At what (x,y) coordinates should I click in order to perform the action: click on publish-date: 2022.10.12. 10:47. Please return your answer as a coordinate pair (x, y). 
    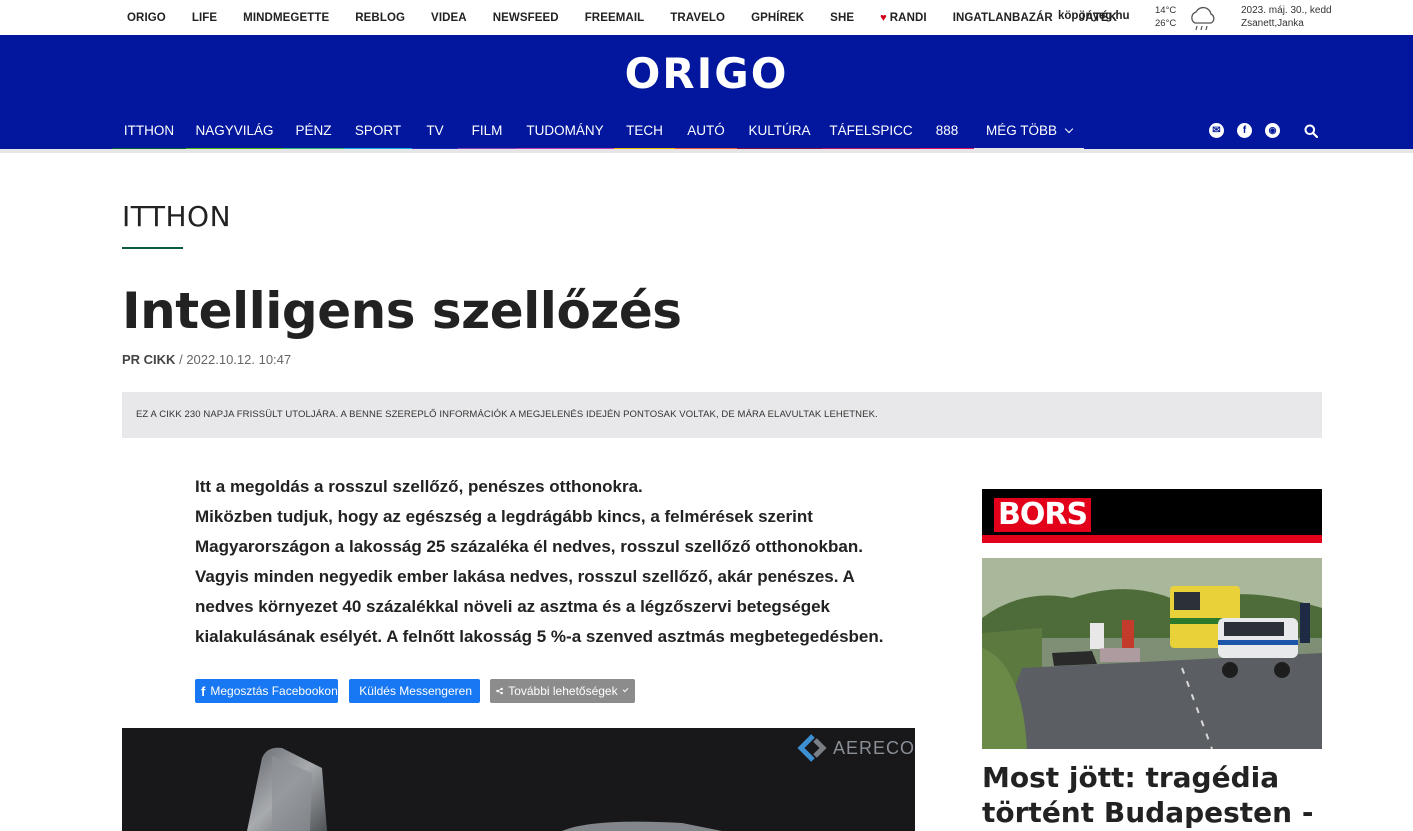
    Looking at the image, I should click on (239, 359).